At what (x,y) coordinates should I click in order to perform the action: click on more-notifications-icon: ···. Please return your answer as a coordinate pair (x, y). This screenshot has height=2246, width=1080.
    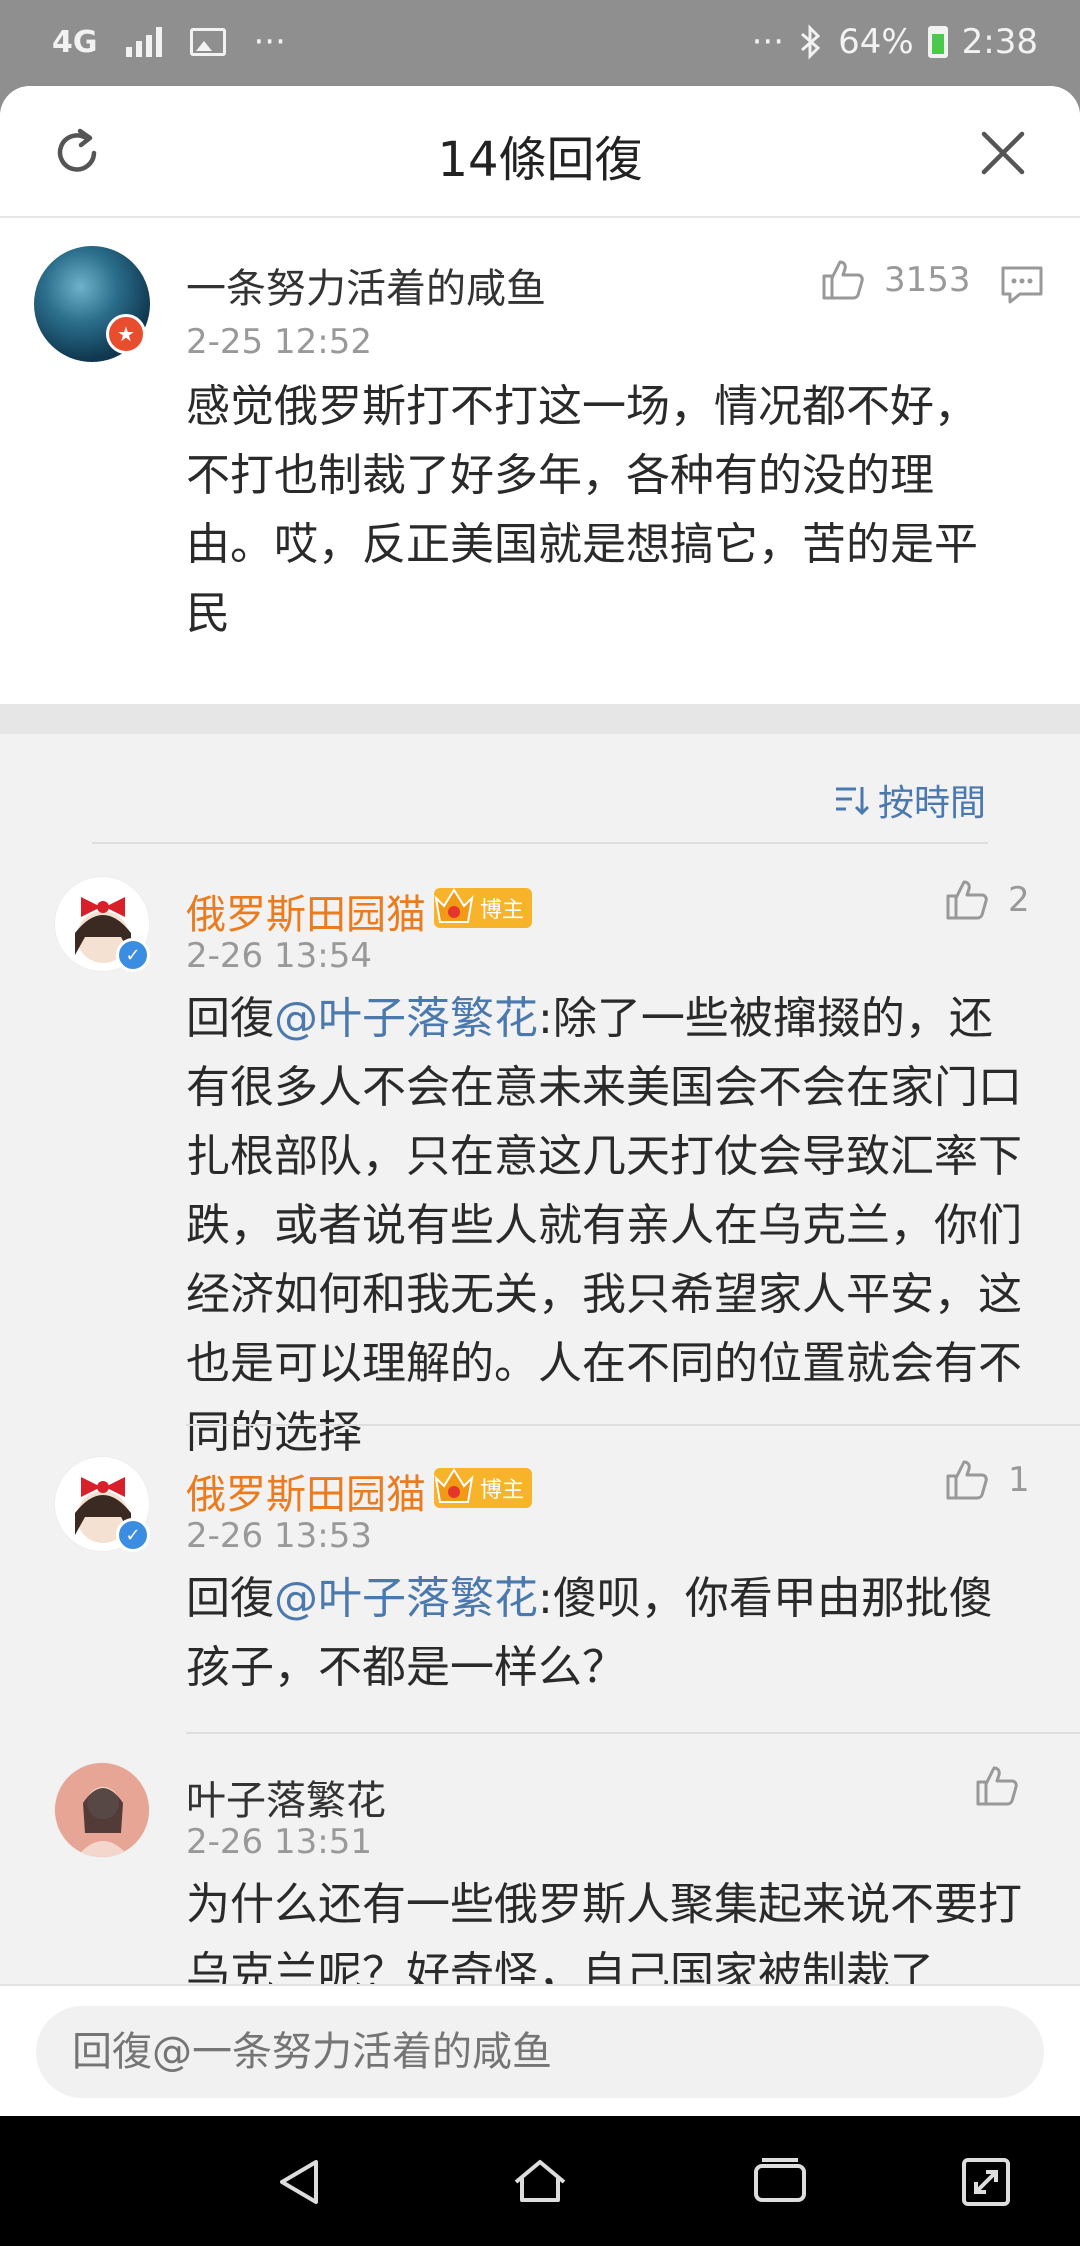
    Looking at the image, I should click on (269, 42).